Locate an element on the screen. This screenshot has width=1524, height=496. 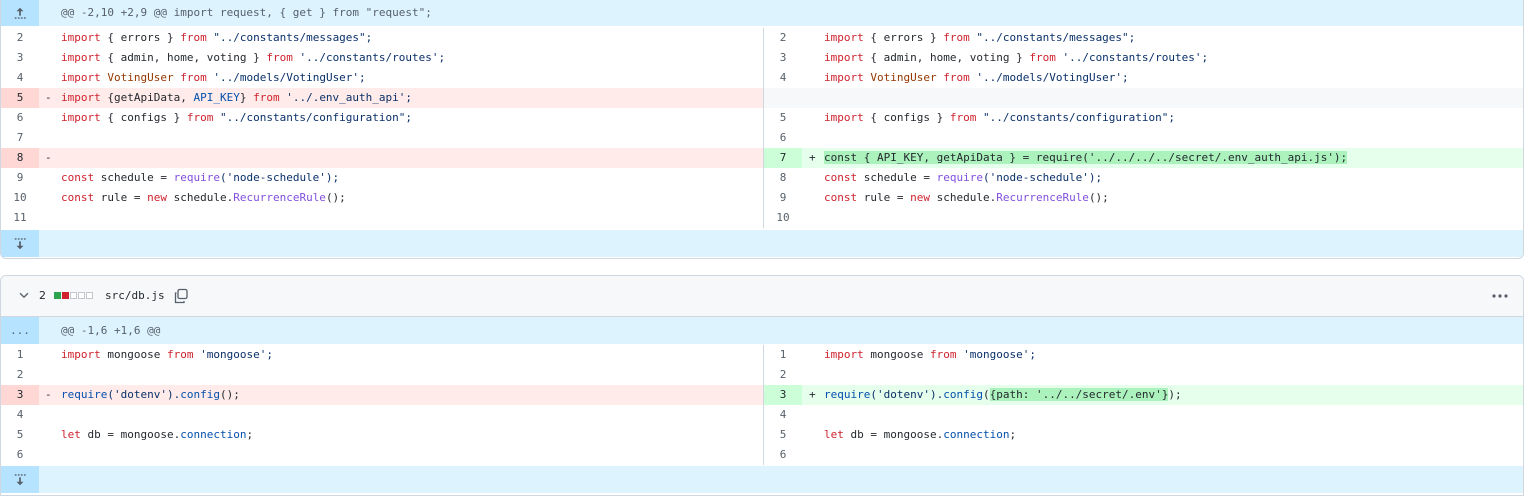
line-number-left: 11 is located at coordinates (20, 218).